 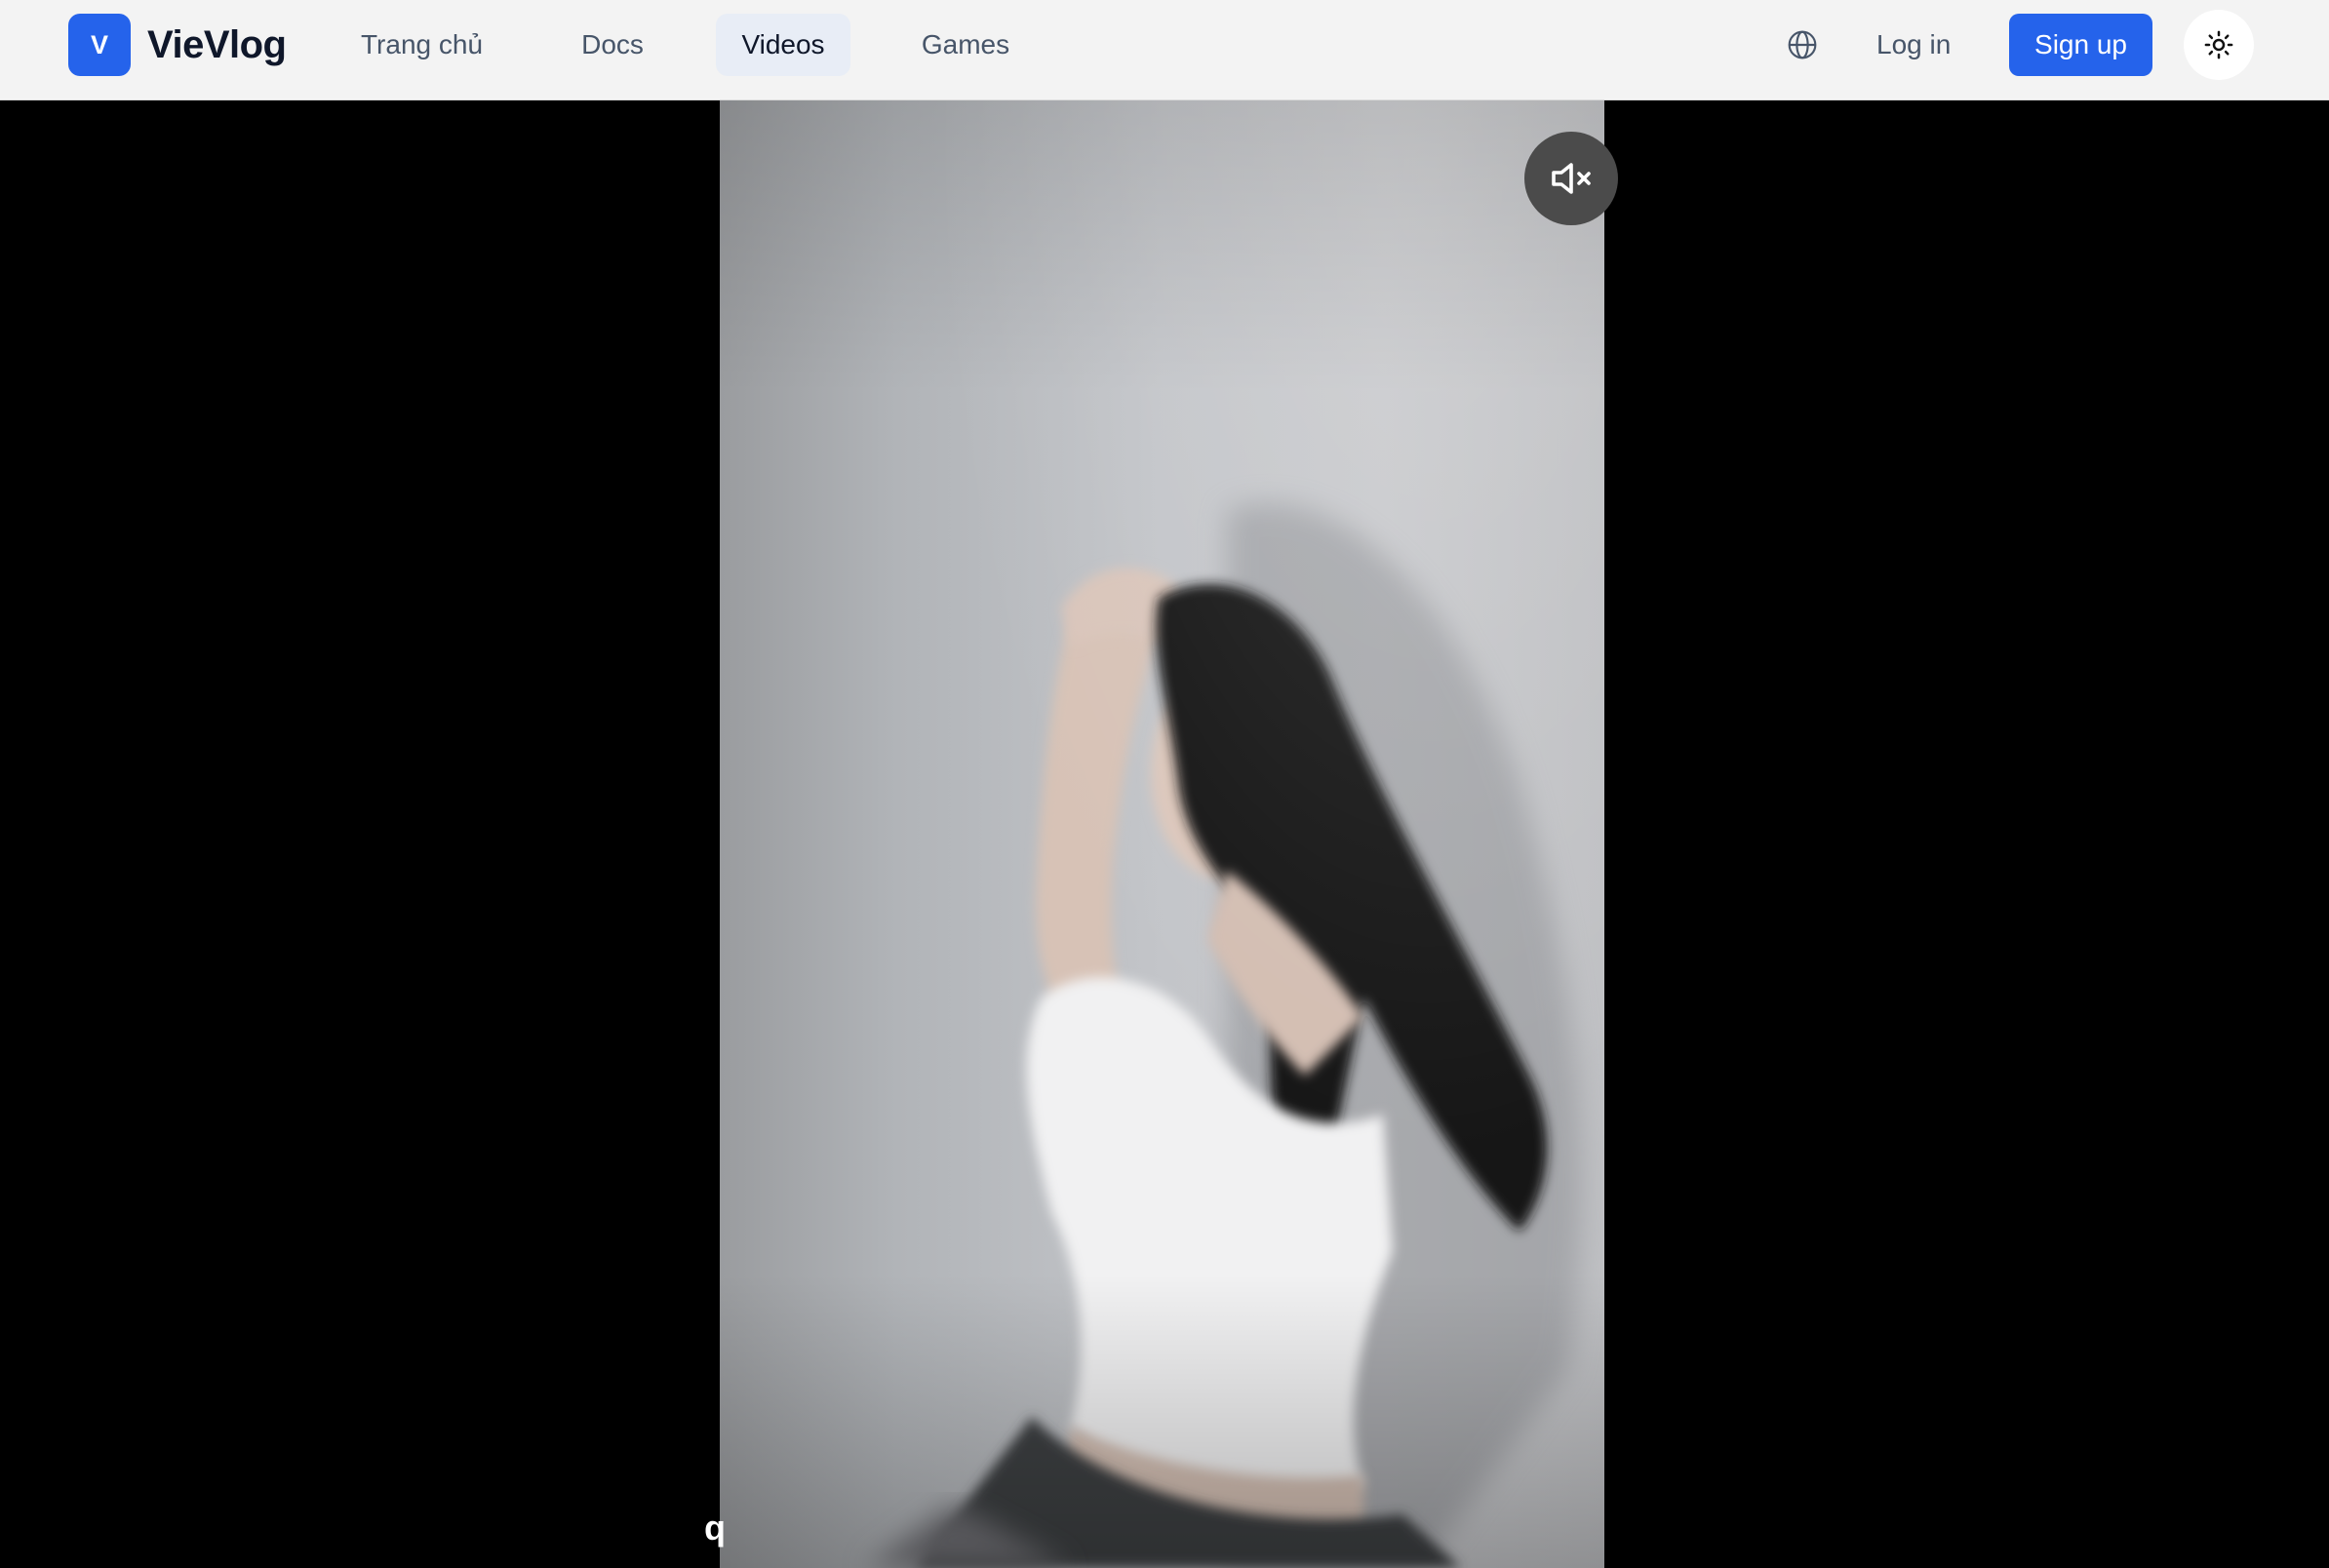 What do you see at coordinates (783, 45) in the screenshot?
I see `nav-link-videos: Videos` at bounding box center [783, 45].